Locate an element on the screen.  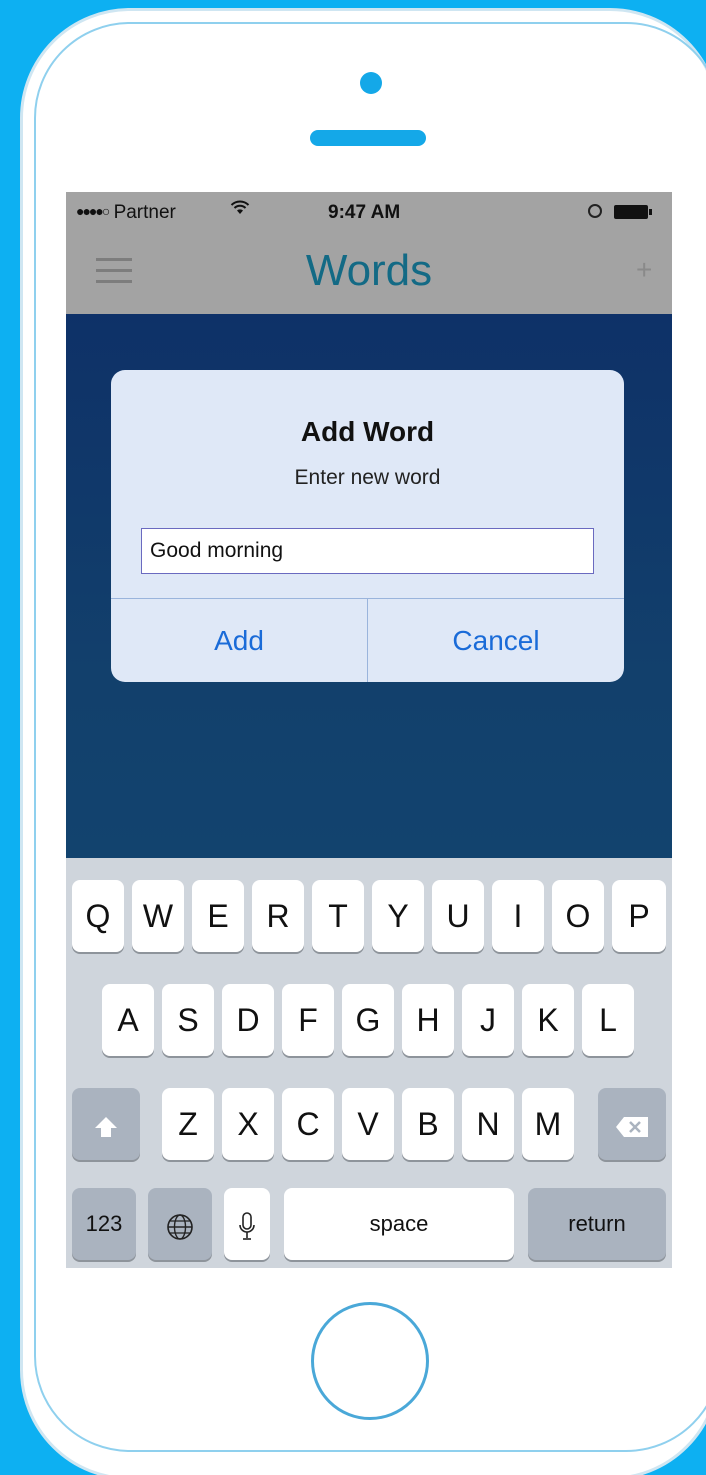
carrier-info: ●●●●○ Partner is located at coordinates (126, 213).